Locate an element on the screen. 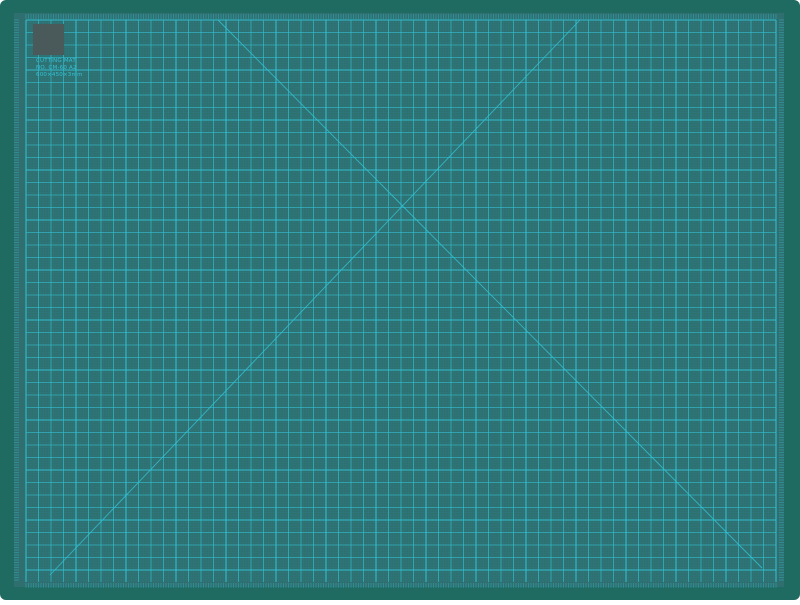 Image resolution: width=800 pixels, height=605 pixels. mat-label-line-2: NO. CM-60 A2 is located at coordinates (56, 68).